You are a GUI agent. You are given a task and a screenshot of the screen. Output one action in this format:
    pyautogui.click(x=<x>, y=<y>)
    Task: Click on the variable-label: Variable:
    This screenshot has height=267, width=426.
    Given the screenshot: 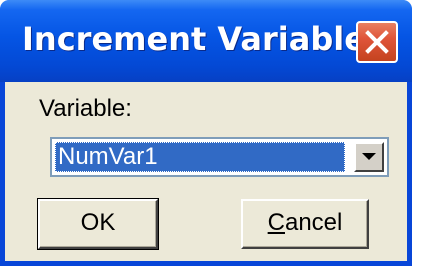 What is the action you would take?
    pyautogui.click(x=85, y=108)
    